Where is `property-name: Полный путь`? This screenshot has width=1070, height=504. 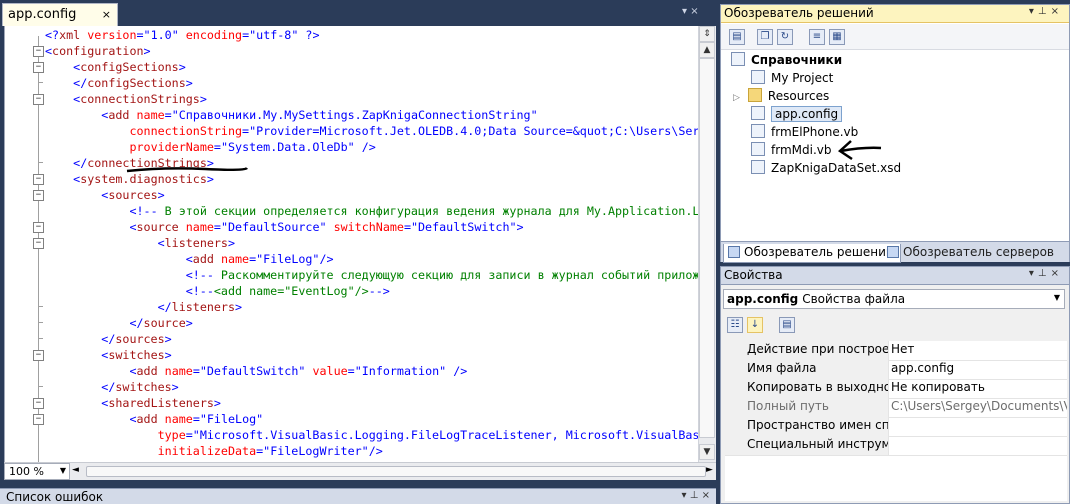 property-name: Полный путь is located at coordinates (807, 407).